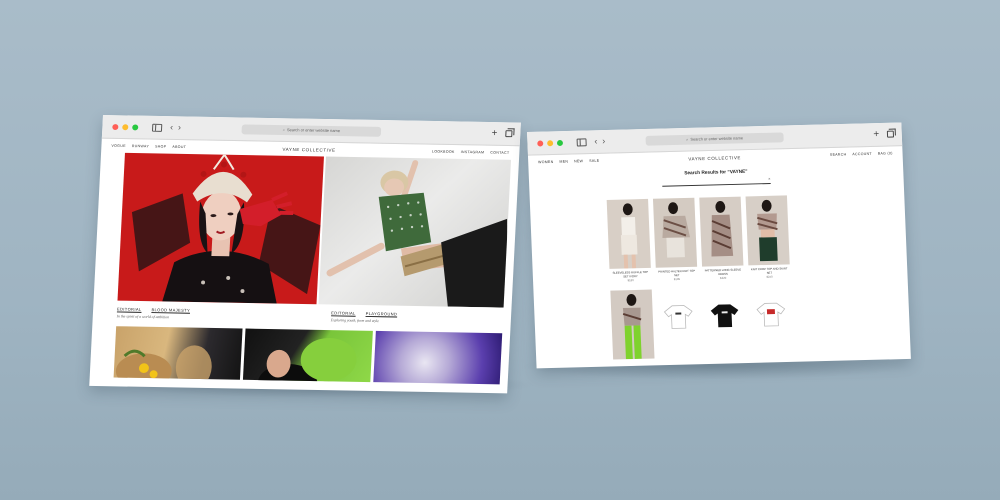 The image size is (1000, 500). Describe the element at coordinates (630, 280) in the screenshot. I see `product-price: $180` at that location.